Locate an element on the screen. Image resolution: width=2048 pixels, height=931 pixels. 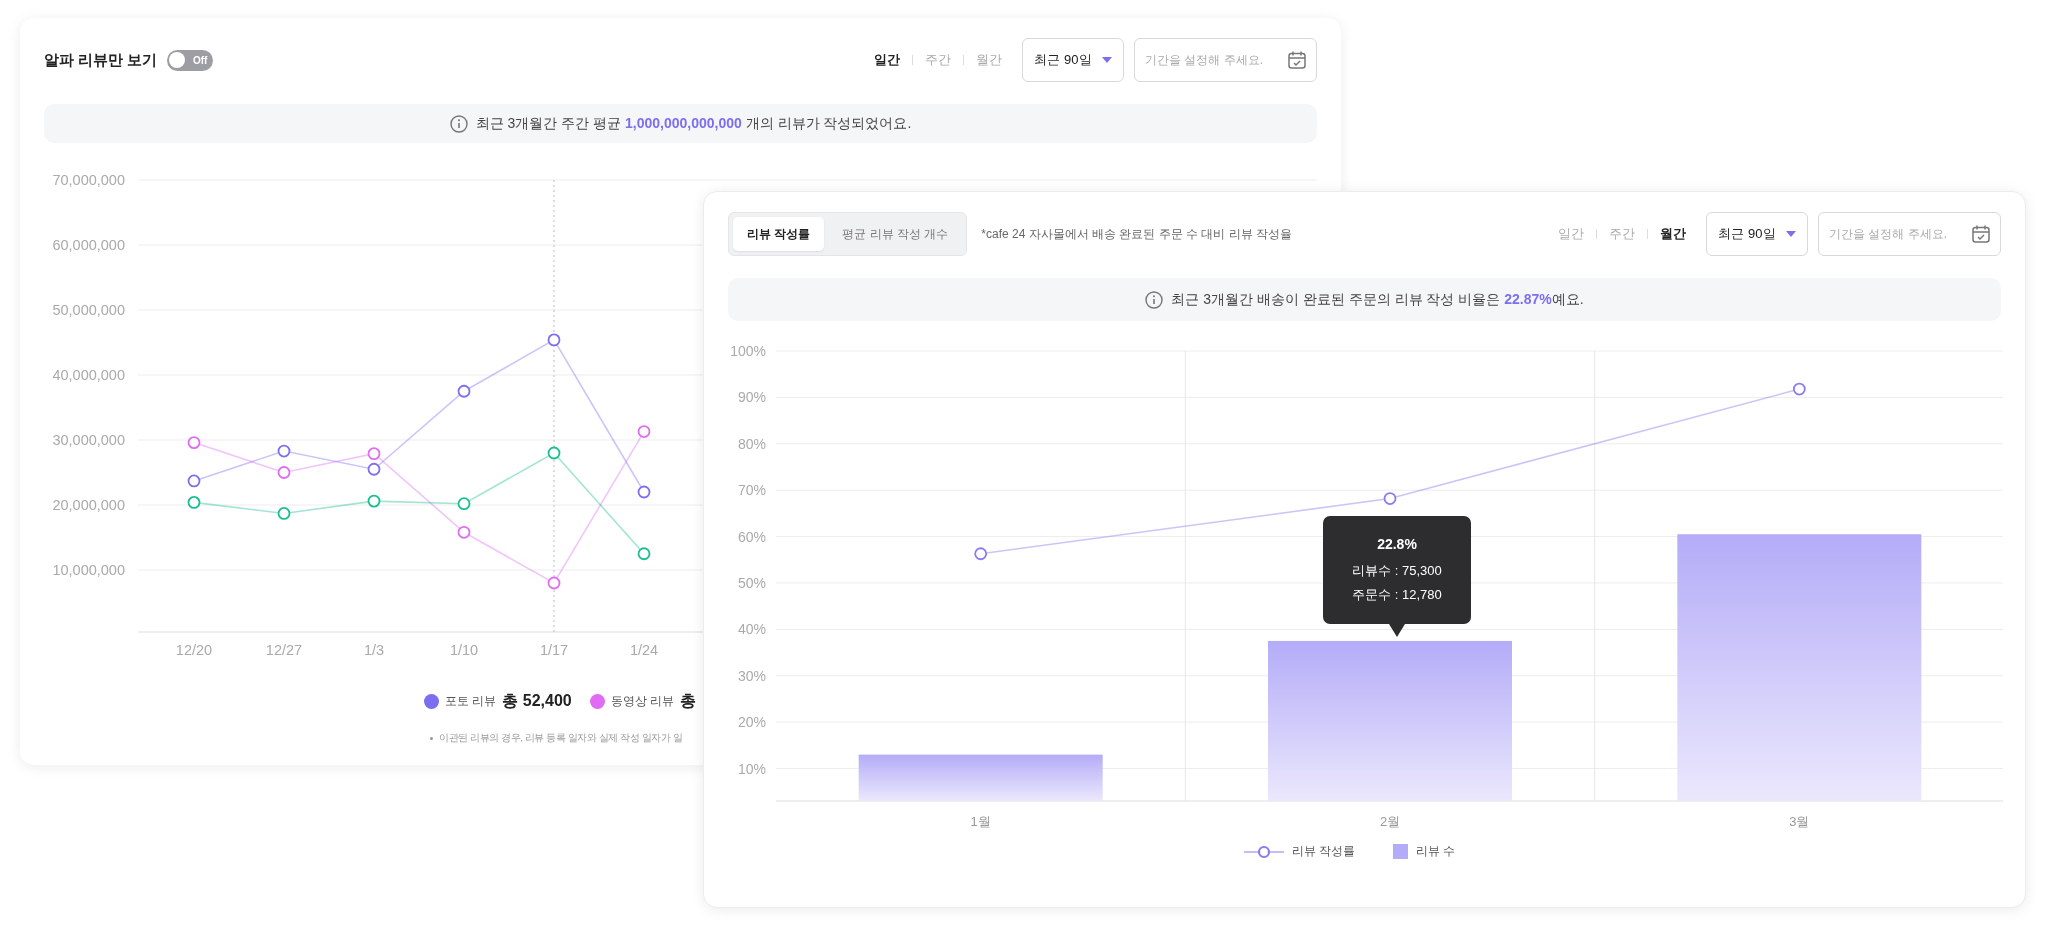
axis-label: 12/20 is located at coordinates (194, 650).